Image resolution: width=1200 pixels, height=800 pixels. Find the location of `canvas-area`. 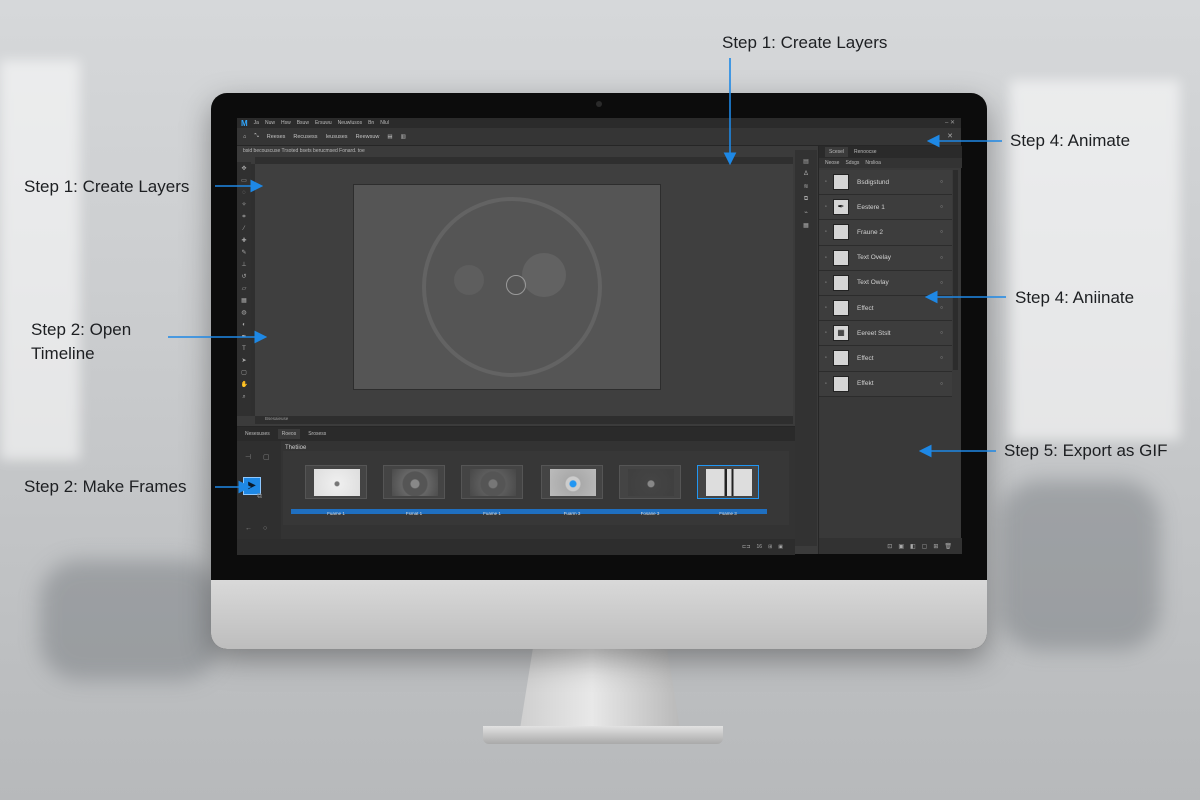

canvas-area is located at coordinates (524, 290).